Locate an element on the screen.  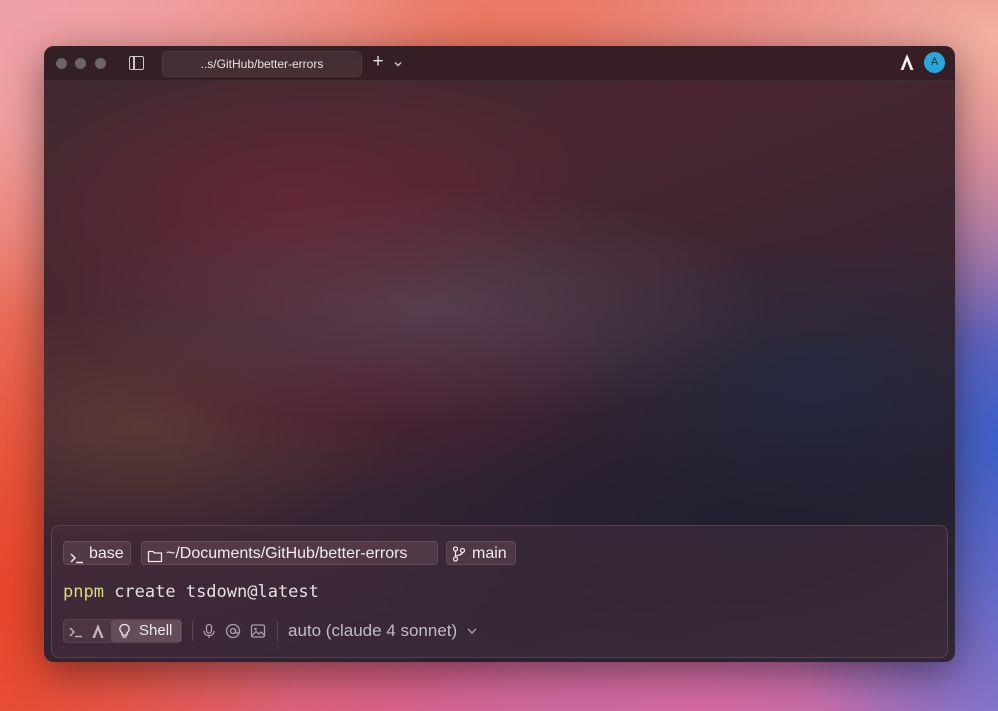
lightbulb-icon is located at coordinates (124, 633).